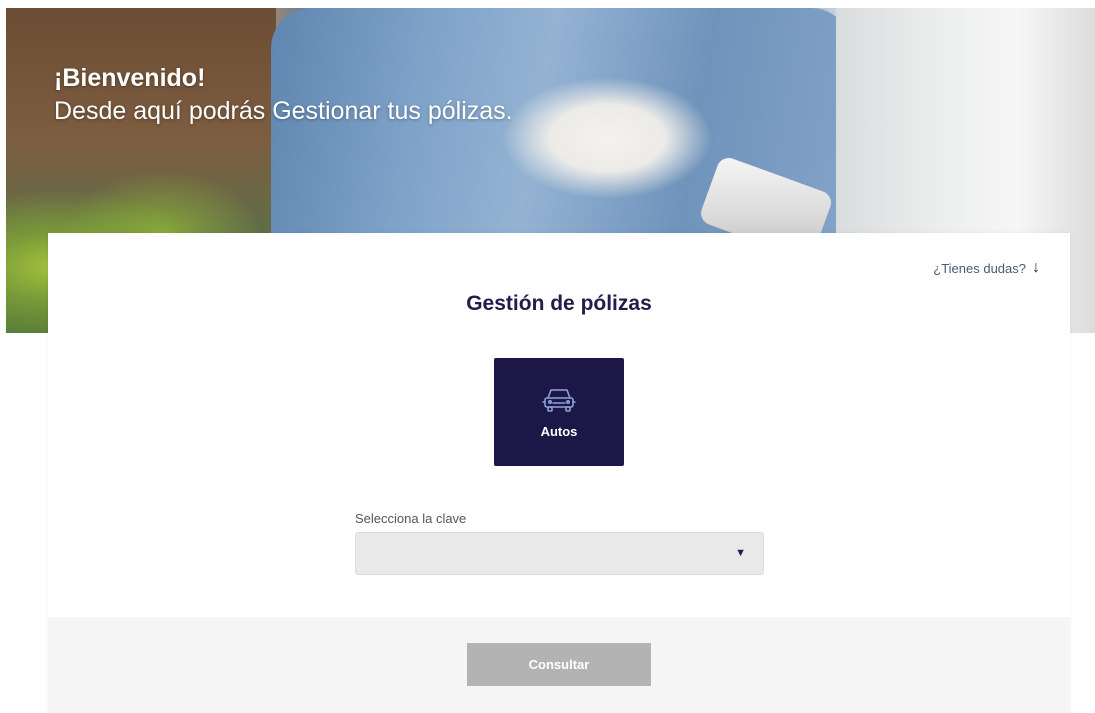  Describe the element at coordinates (130, 78) in the screenshot. I see `hero-title: ¡Bienvenido!` at that location.